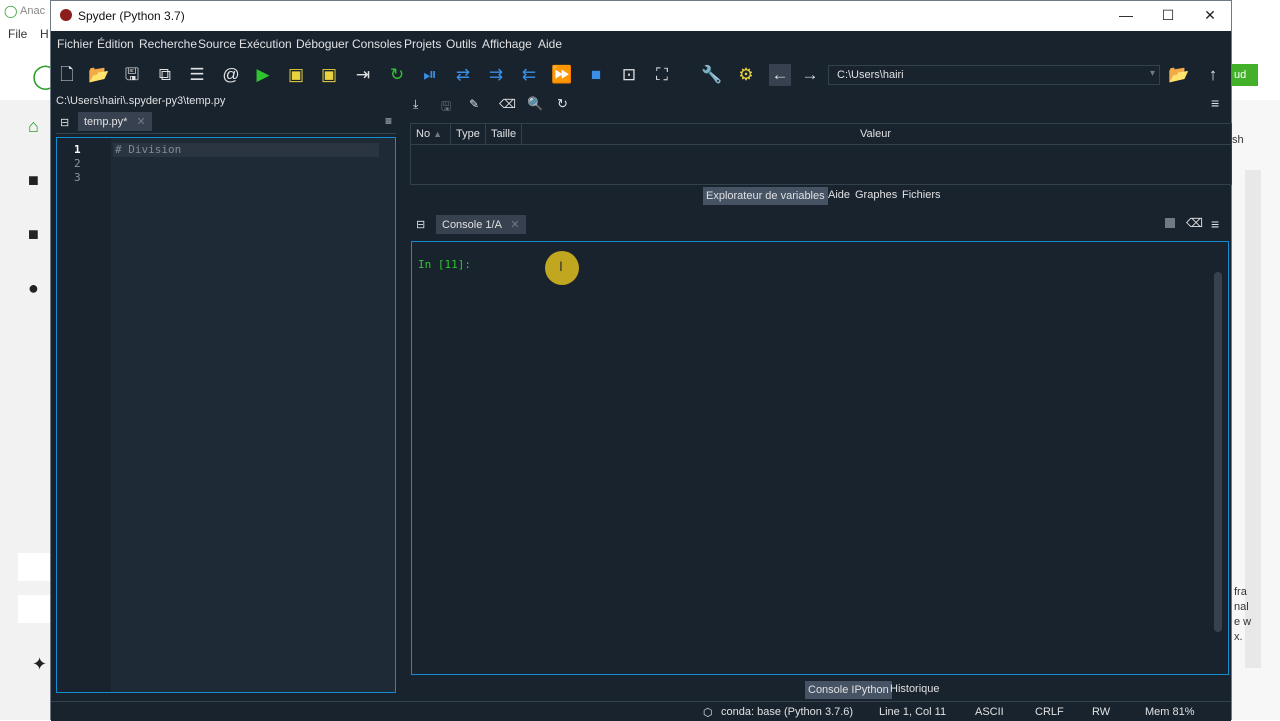 Image resolution: width=1280 pixels, height=721 pixels. What do you see at coordinates (1126, 16) in the screenshot?
I see `minimize-button: —` at bounding box center [1126, 16].